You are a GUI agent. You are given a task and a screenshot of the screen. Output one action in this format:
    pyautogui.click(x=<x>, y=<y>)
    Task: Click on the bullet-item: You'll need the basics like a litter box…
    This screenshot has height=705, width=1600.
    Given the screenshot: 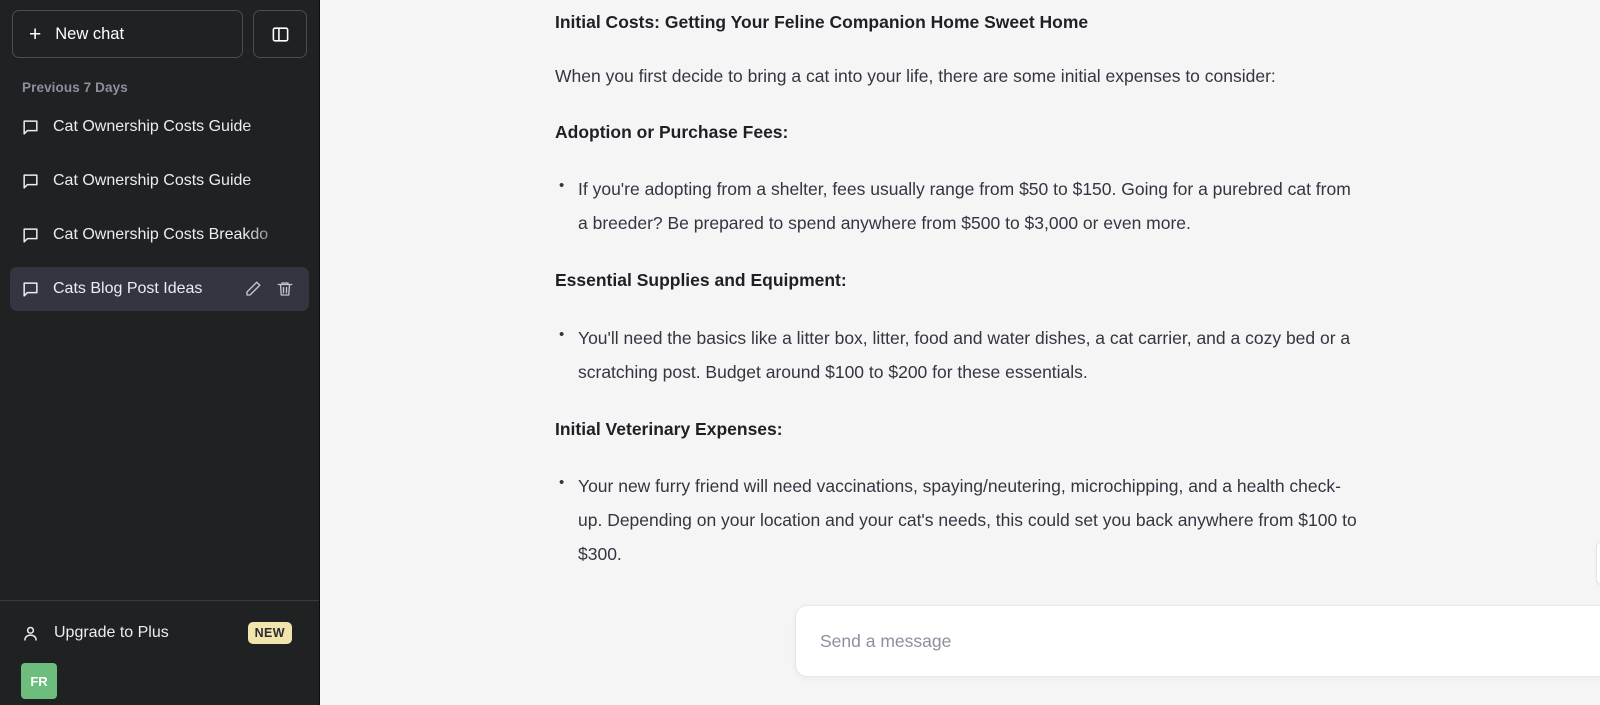 What is the action you would take?
    pyautogui.click(x=960, y=354)
    